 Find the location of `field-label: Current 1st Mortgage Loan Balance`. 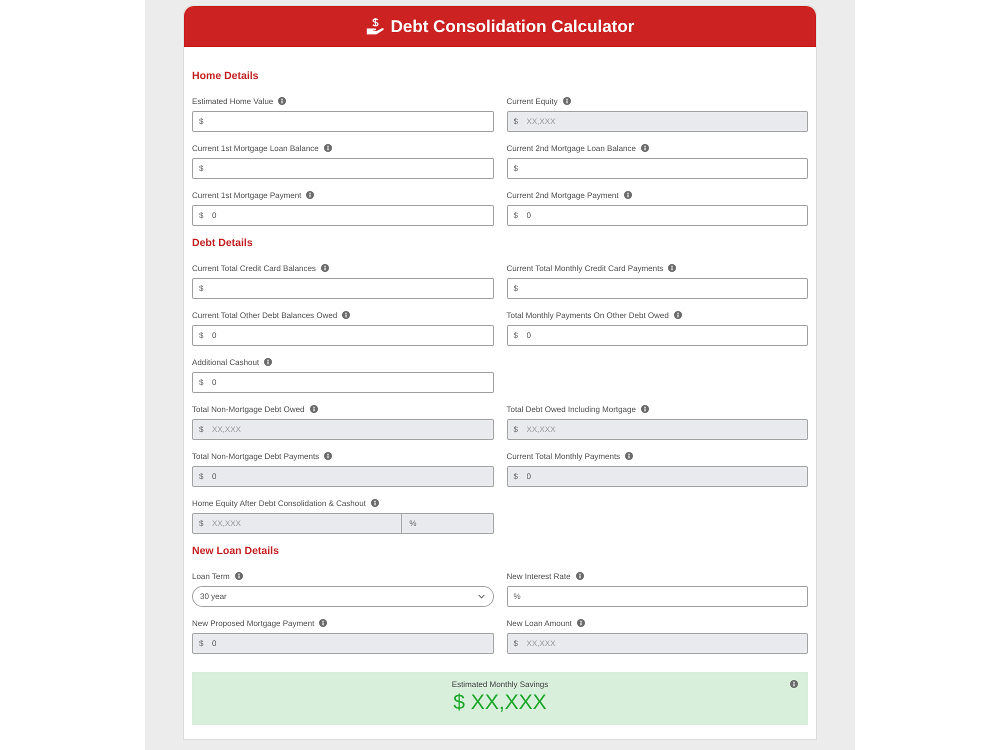

field-label: Current 1st Mortgage Loan Balance is located at coordinates (255, 148).